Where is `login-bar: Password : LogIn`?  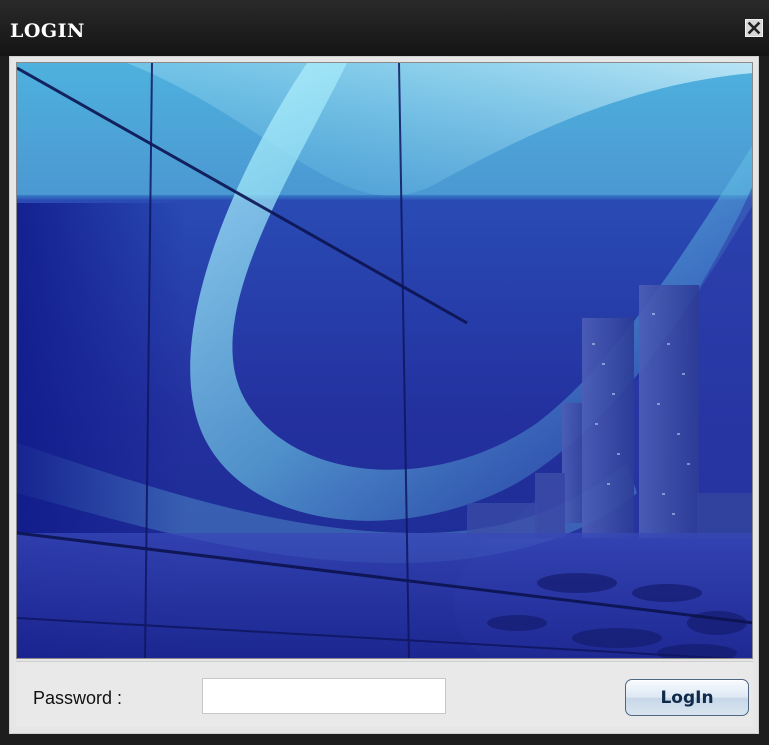 login-bar: Password : LogIn is located at coordinates (384, 694).